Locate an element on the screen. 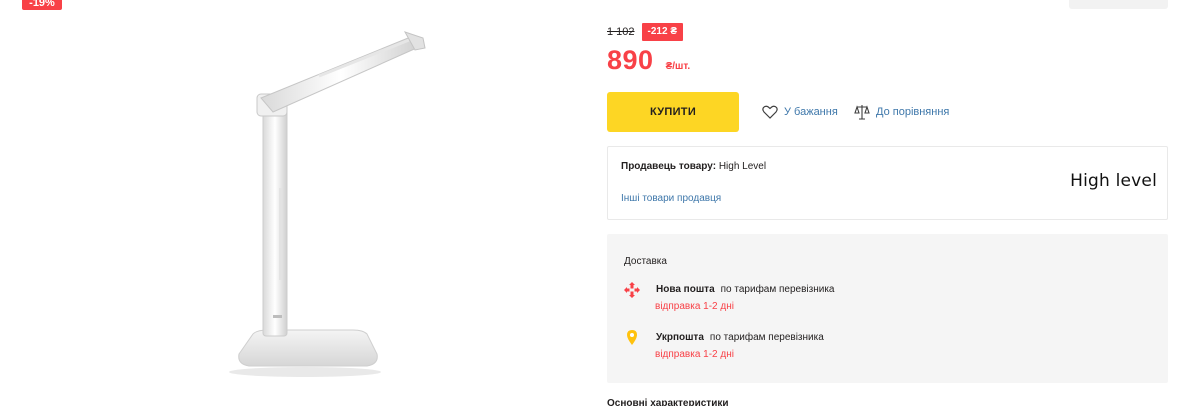  price-discount-badge: -212 ₴ is located at coordinates (662, 32).